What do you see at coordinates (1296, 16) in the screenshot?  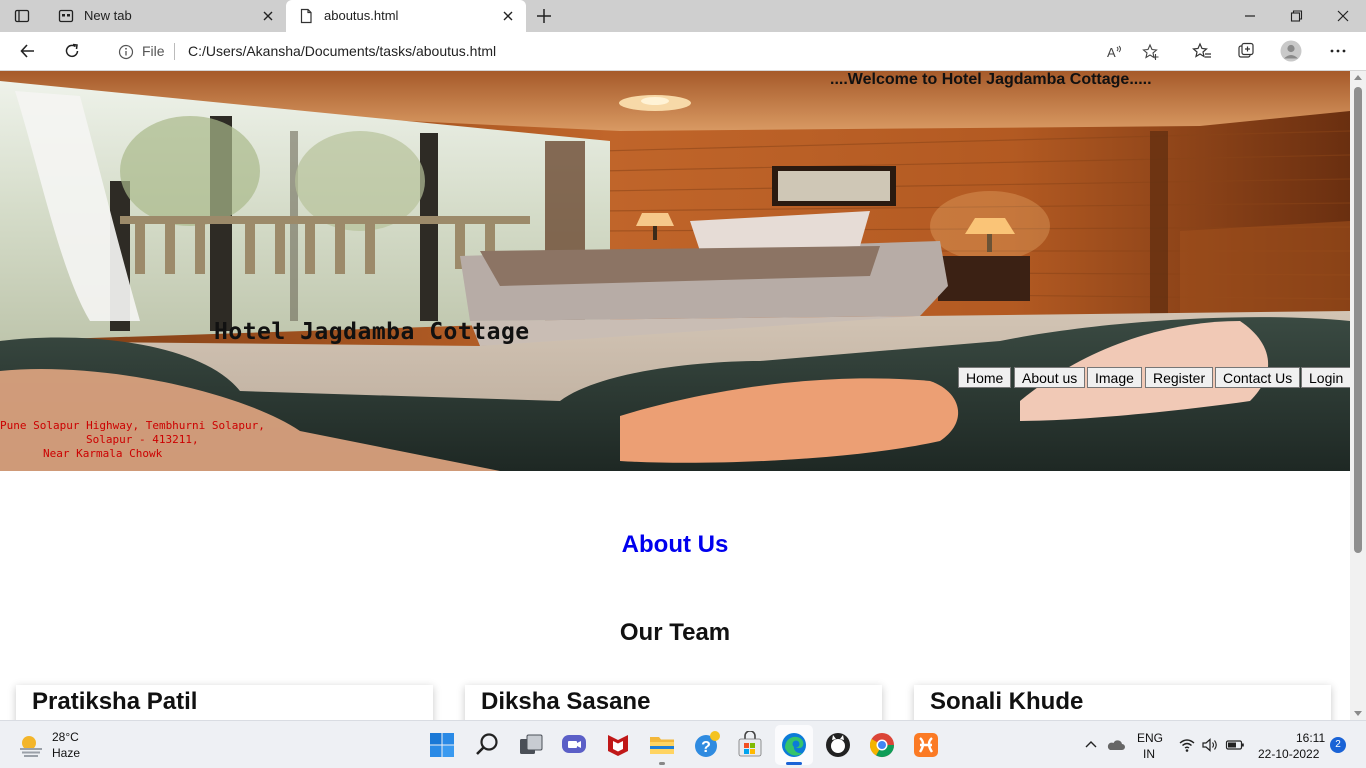 I see `restore-icon` at bounding box center [1296, 16].